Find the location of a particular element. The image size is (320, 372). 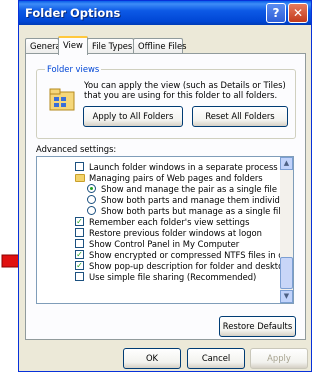

folder-icon is located at coordinates (80, 178).